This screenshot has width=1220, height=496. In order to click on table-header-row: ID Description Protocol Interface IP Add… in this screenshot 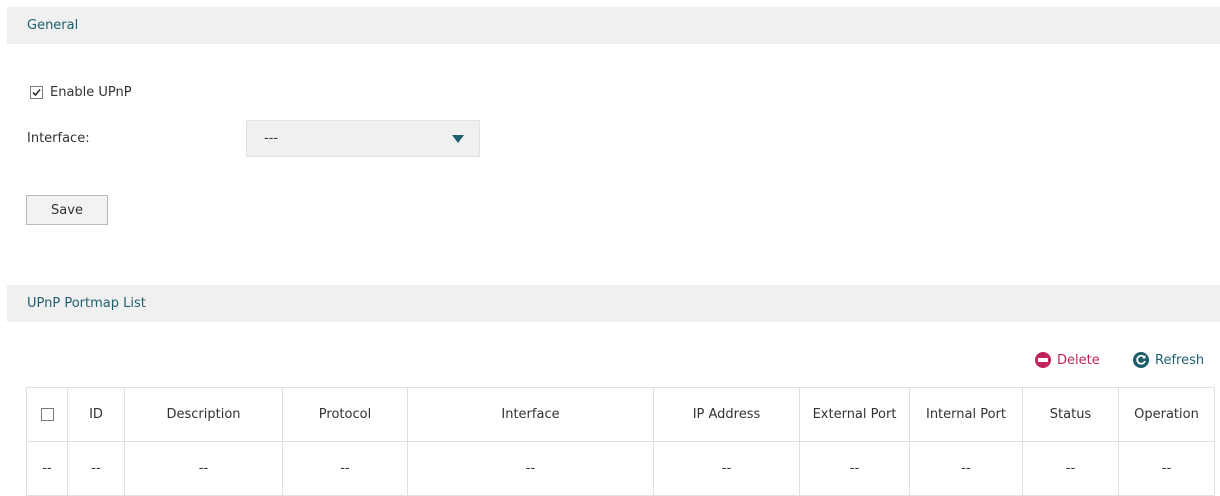, I will do `click(620, 414)`.